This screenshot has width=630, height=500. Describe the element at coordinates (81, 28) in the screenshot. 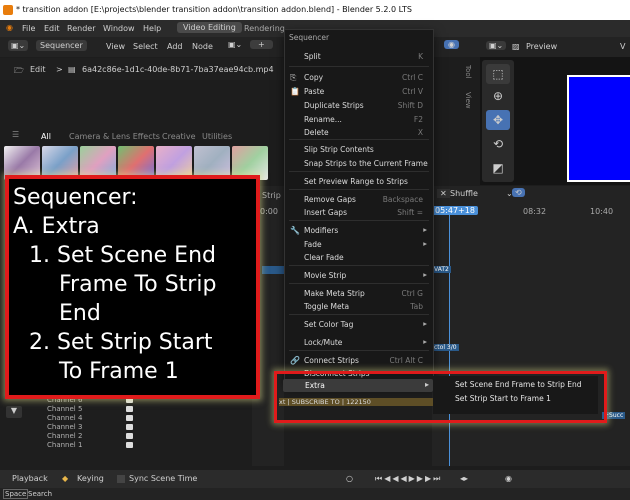

I see `menu-render: Render` at that location.